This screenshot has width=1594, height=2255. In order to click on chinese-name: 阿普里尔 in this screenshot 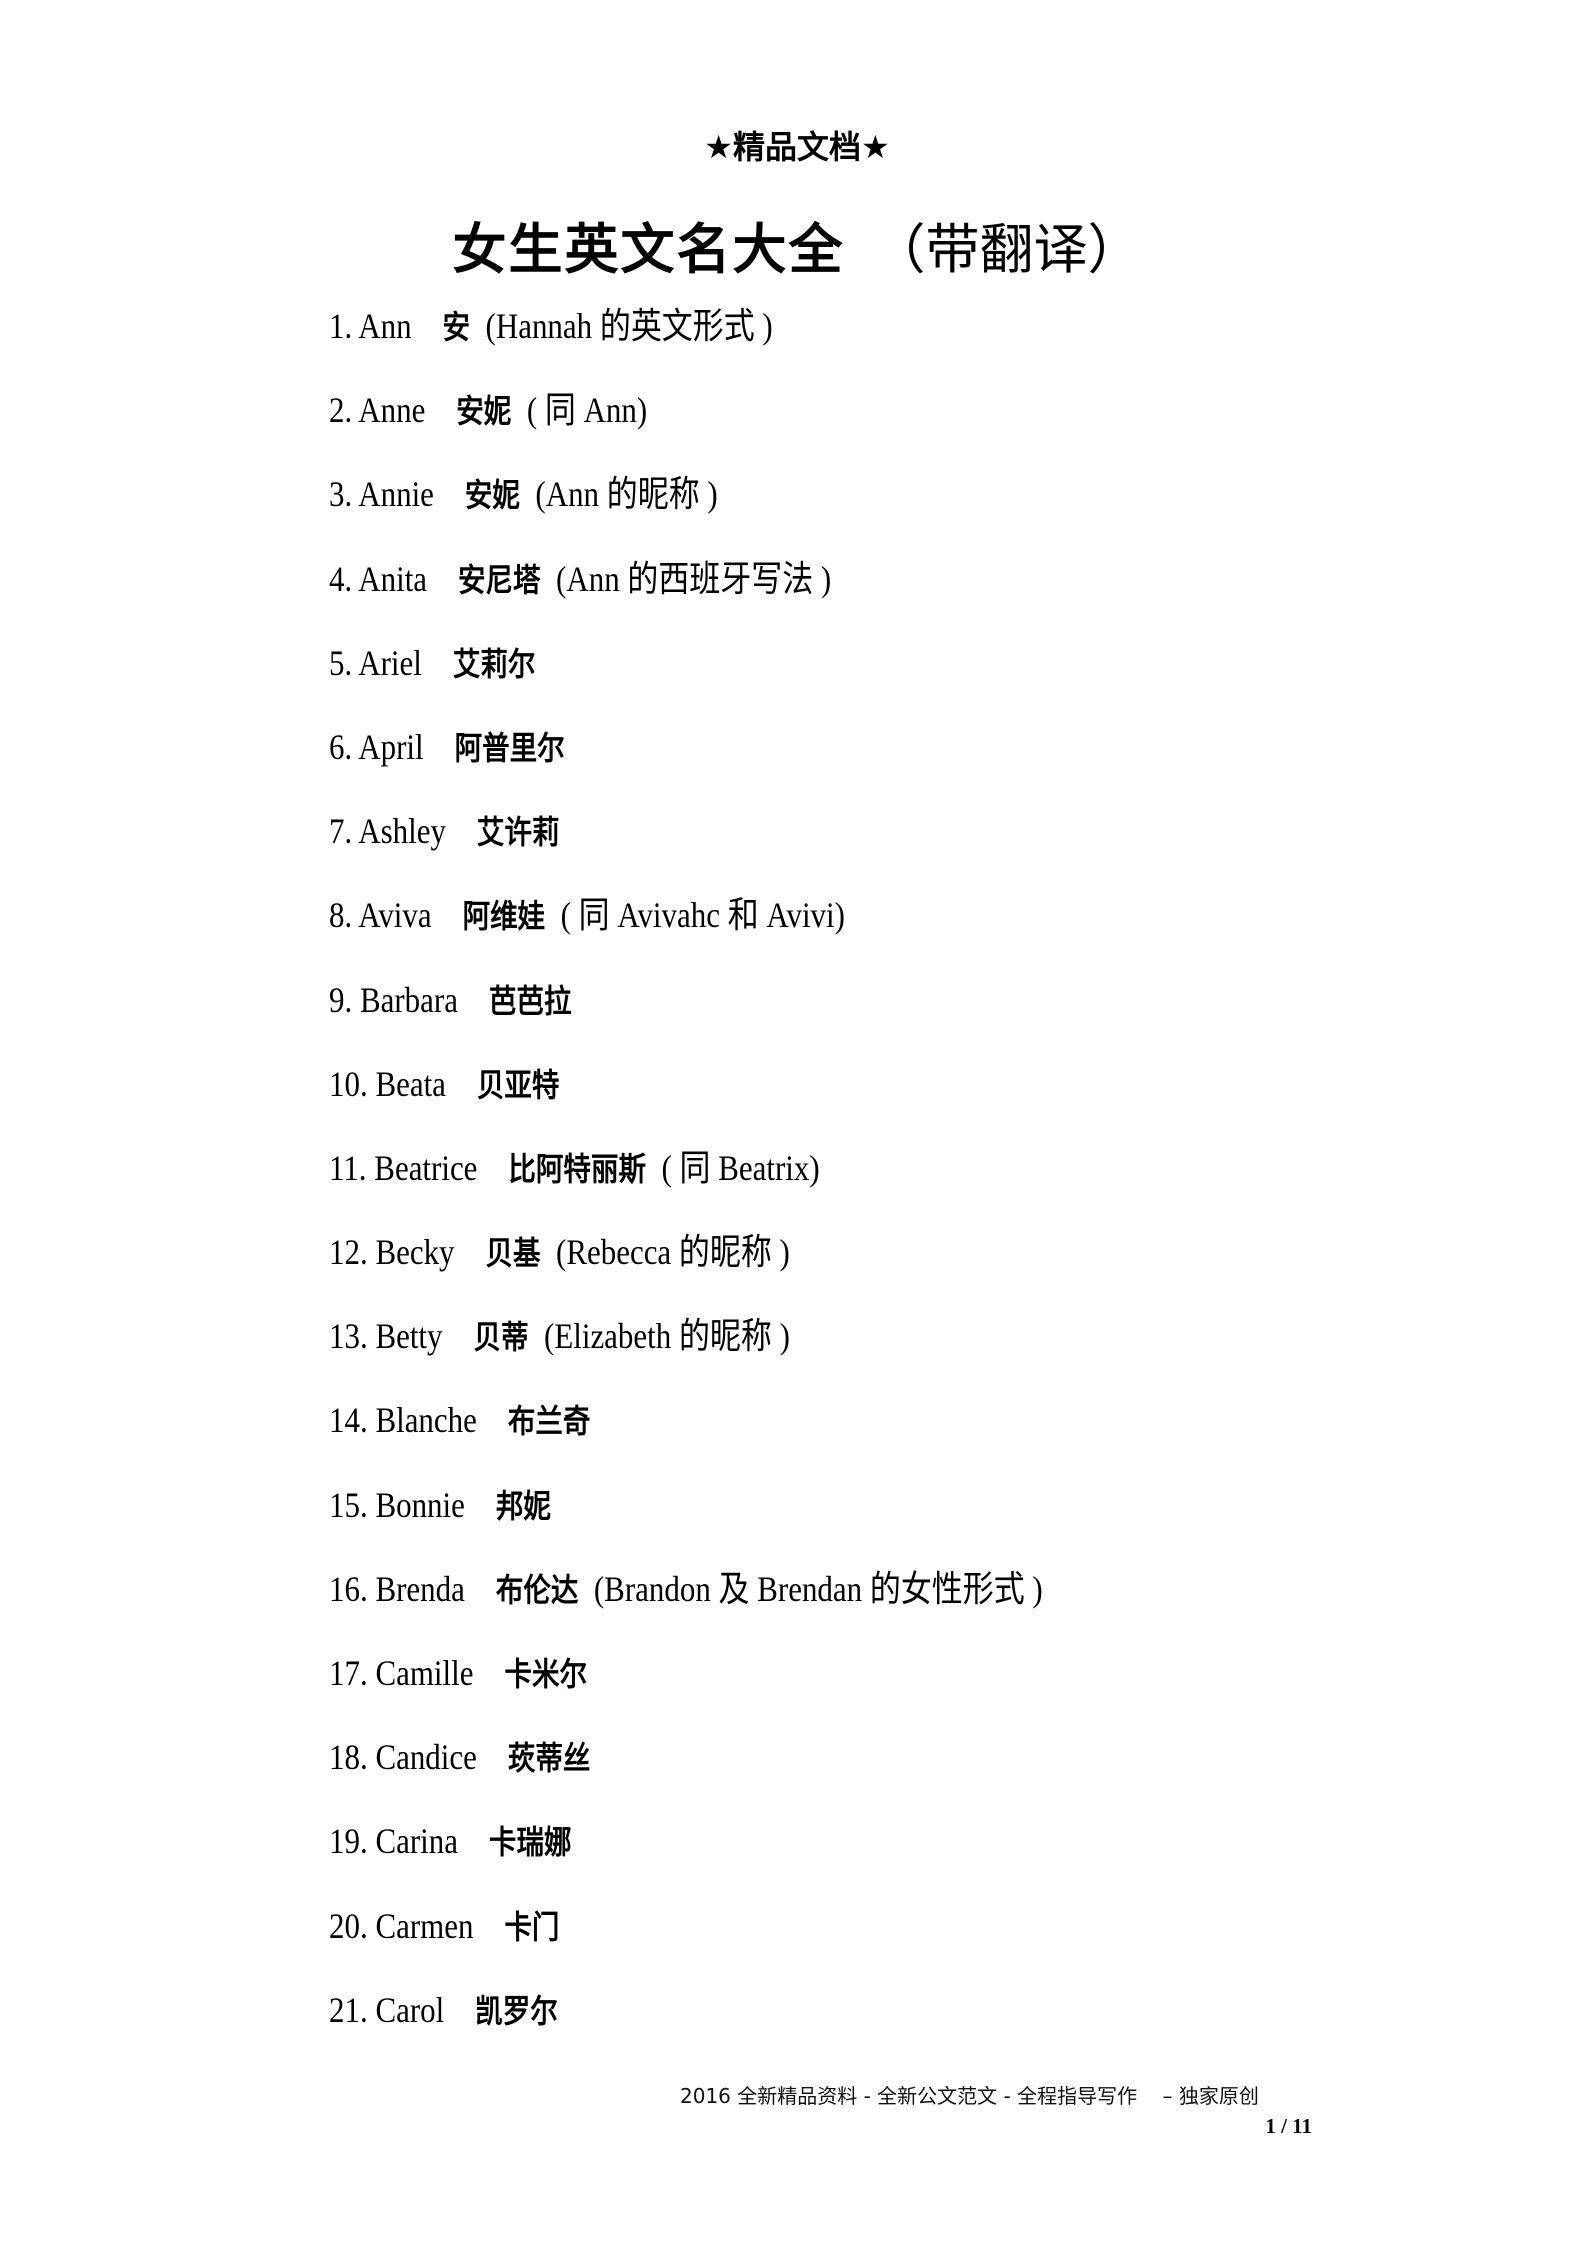, I will do `click(509, 747)`.